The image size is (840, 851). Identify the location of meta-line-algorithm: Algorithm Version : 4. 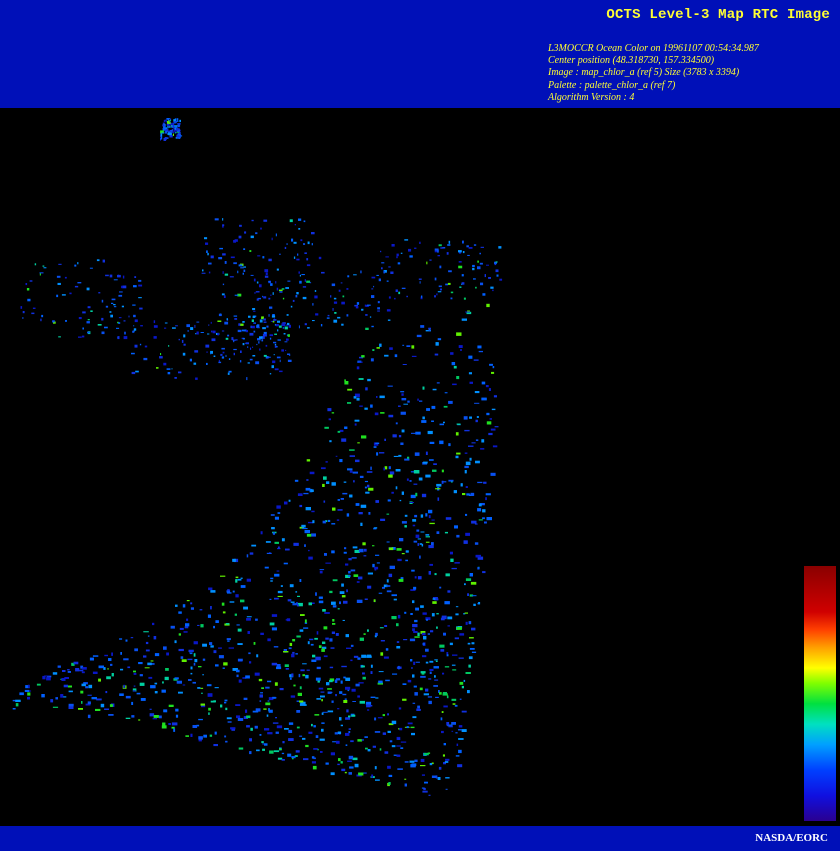
(591, 97).